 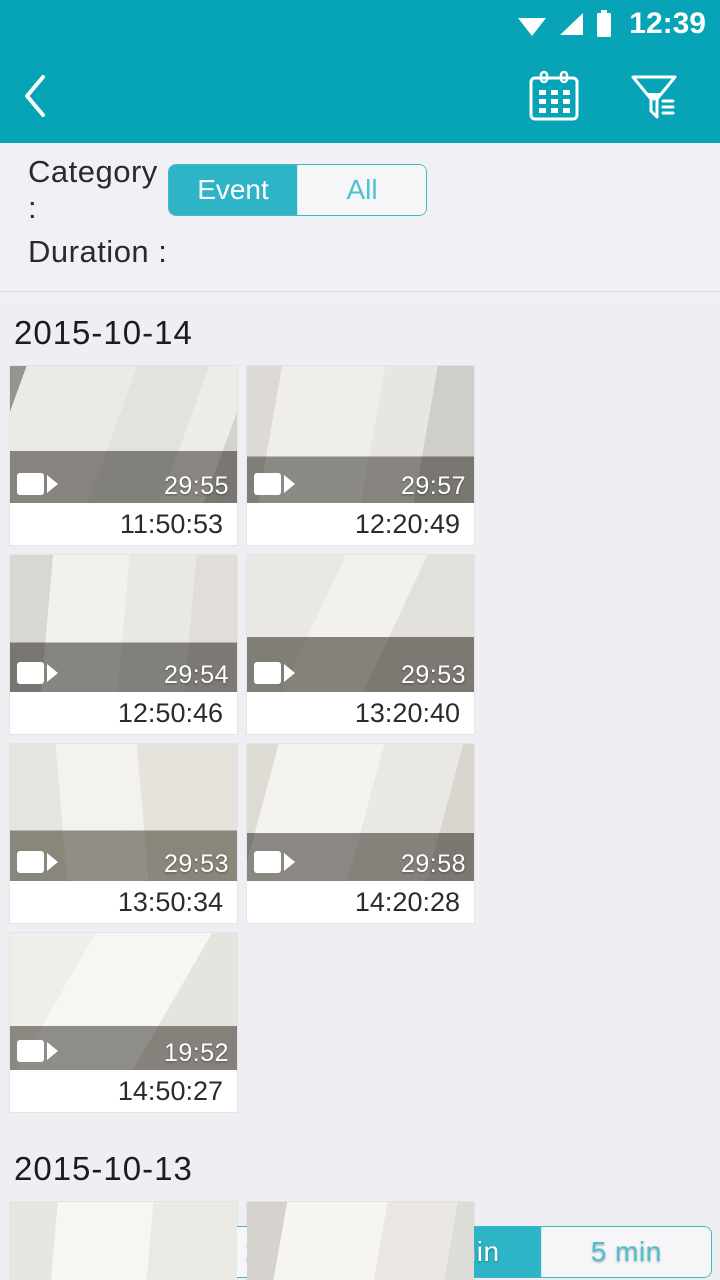 I want to click on recording-timestamp: 12:20:49, so click(x=360, y=524).